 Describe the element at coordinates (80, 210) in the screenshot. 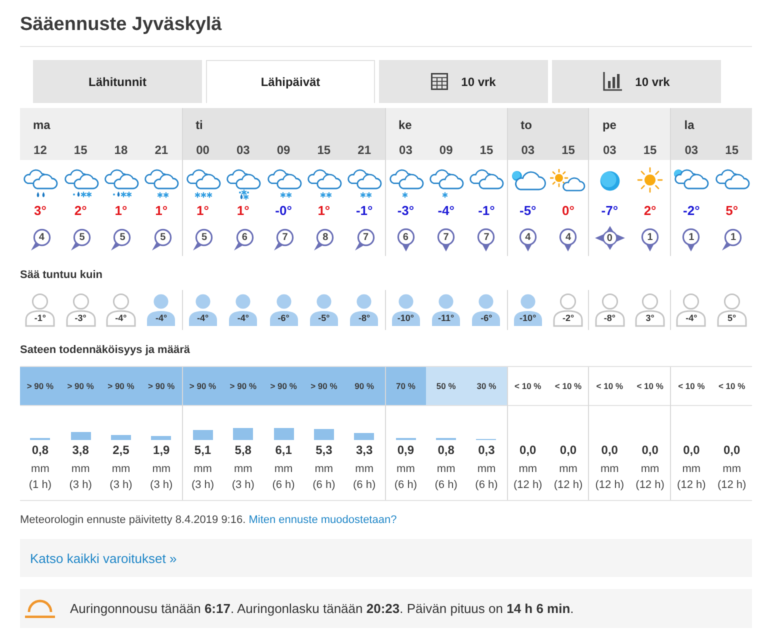

I see `temperature: 2°` at that location.